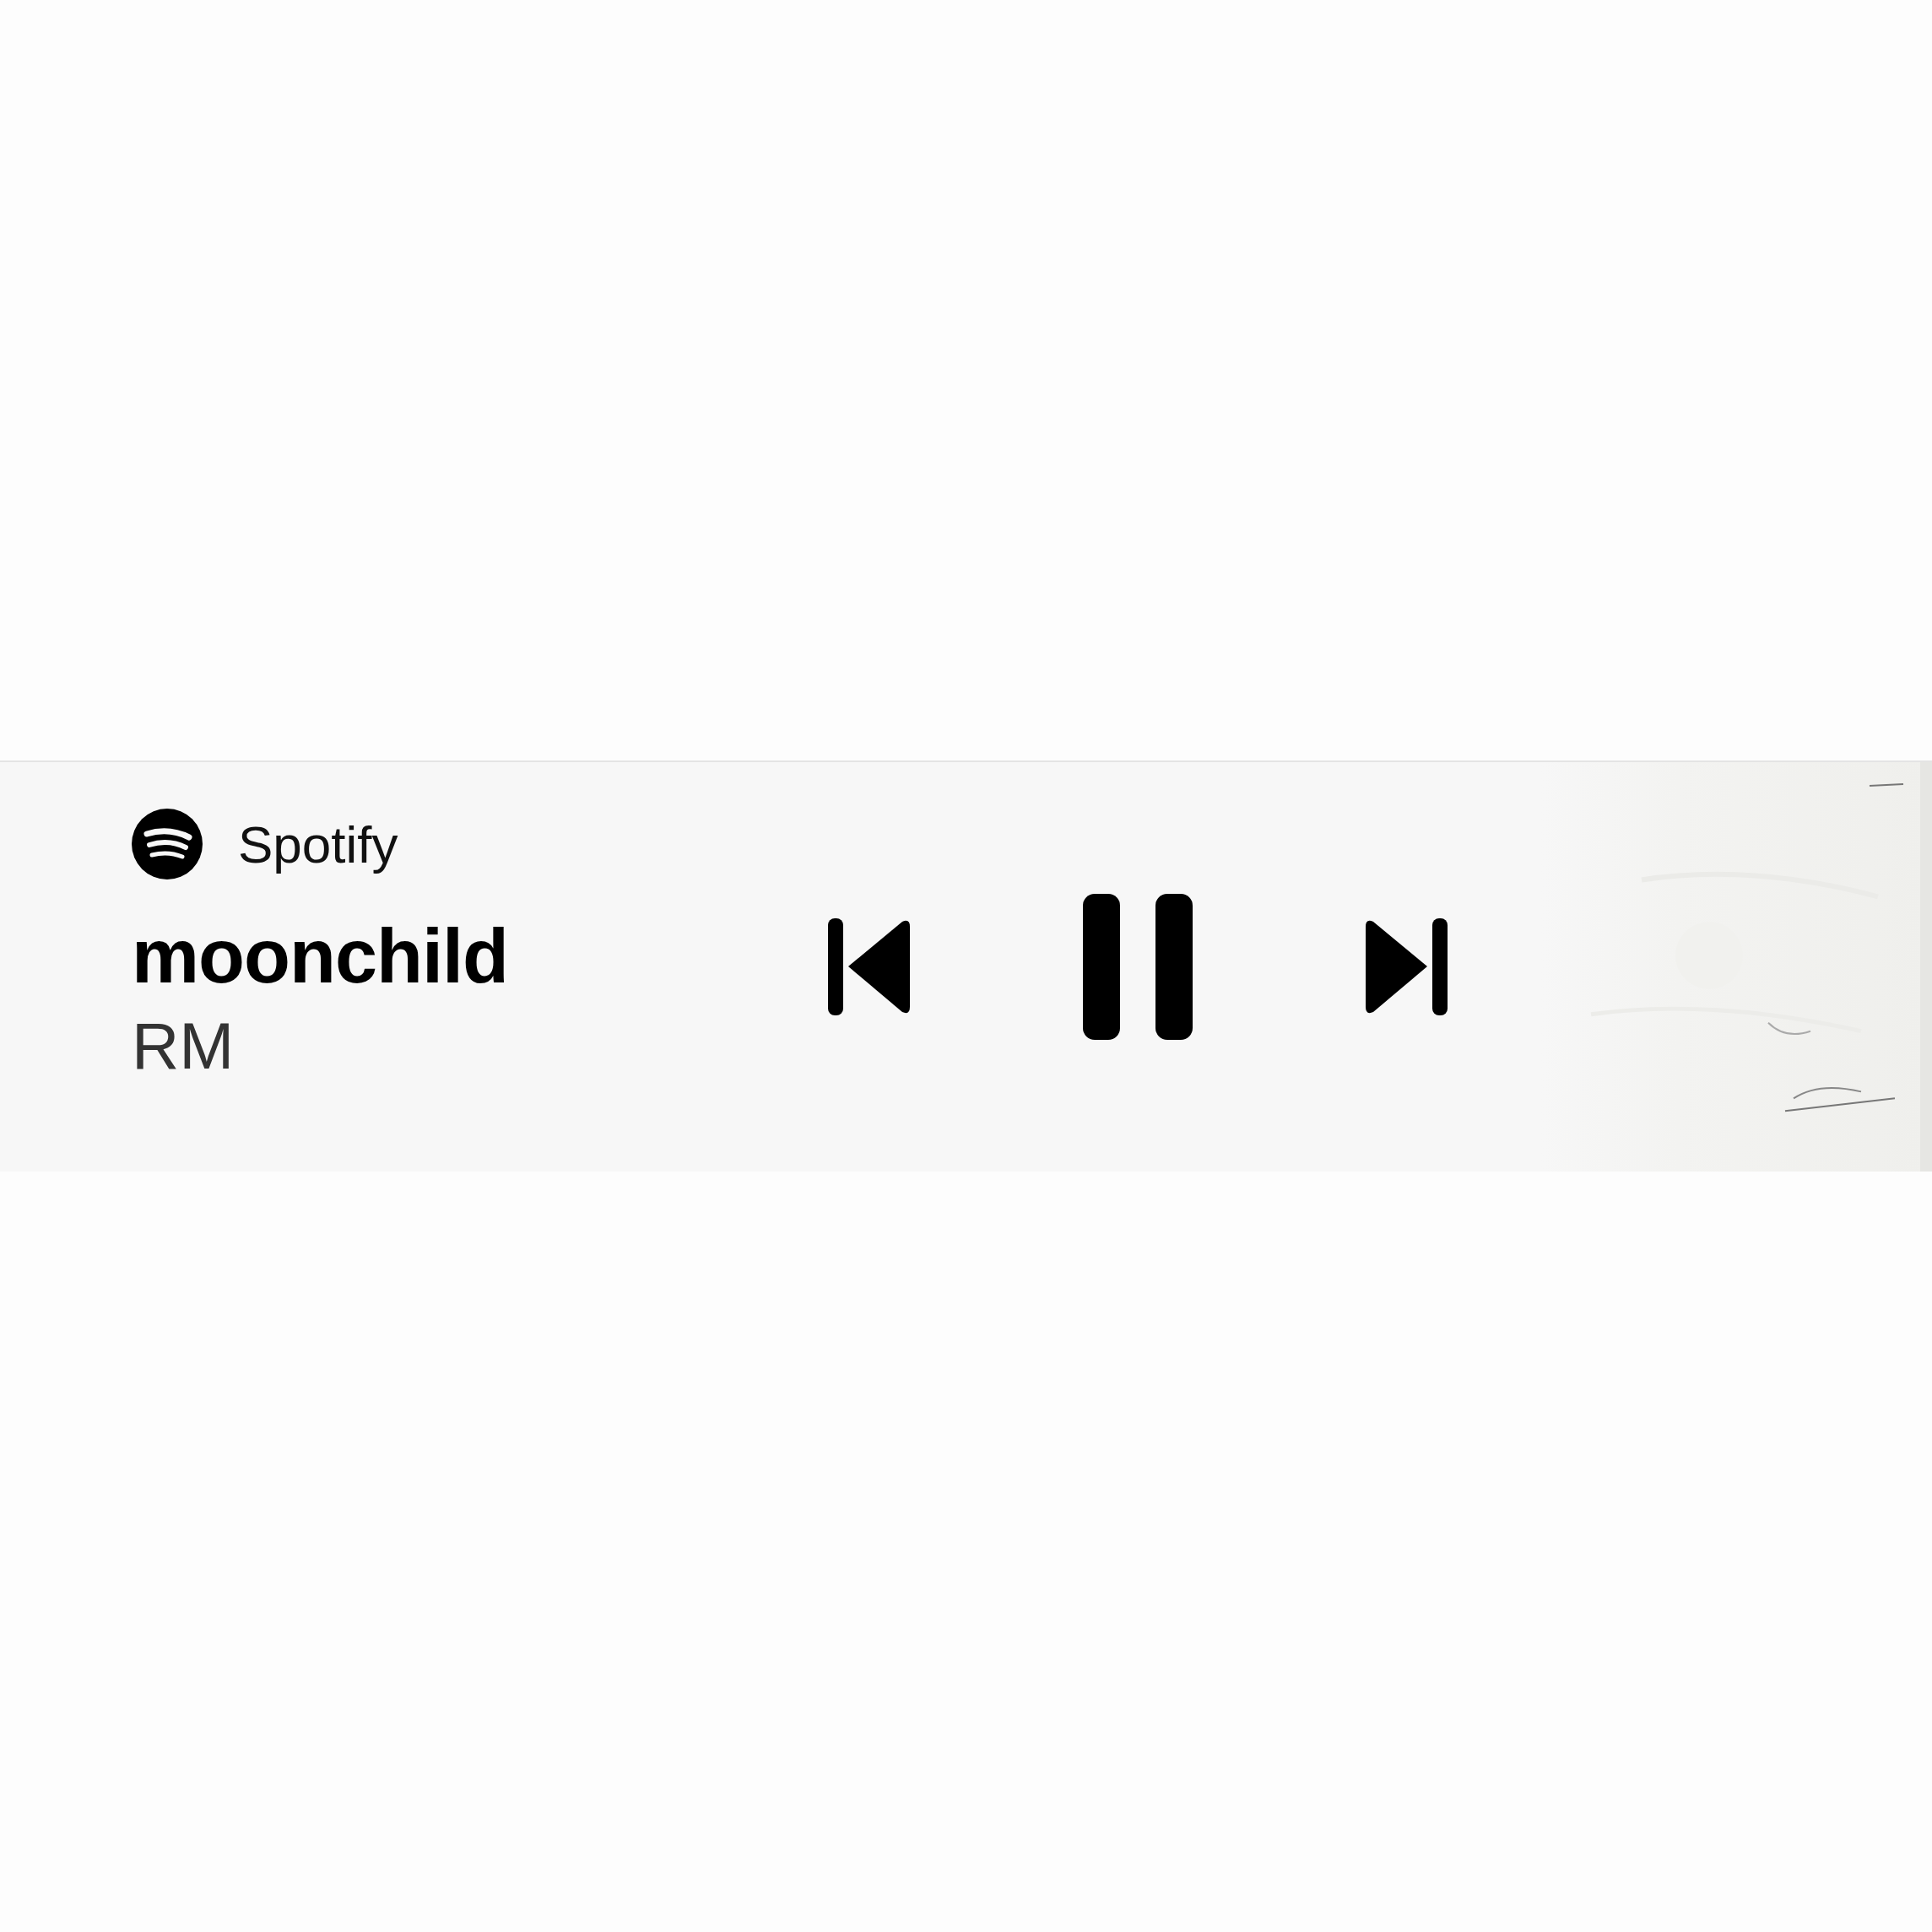 The width and height of the screenshot is (1932, 1932). What do you see at coordinates (320, 956) in the screenshot?
I see `track-title: moonchild` at bounding box center [320, 956].